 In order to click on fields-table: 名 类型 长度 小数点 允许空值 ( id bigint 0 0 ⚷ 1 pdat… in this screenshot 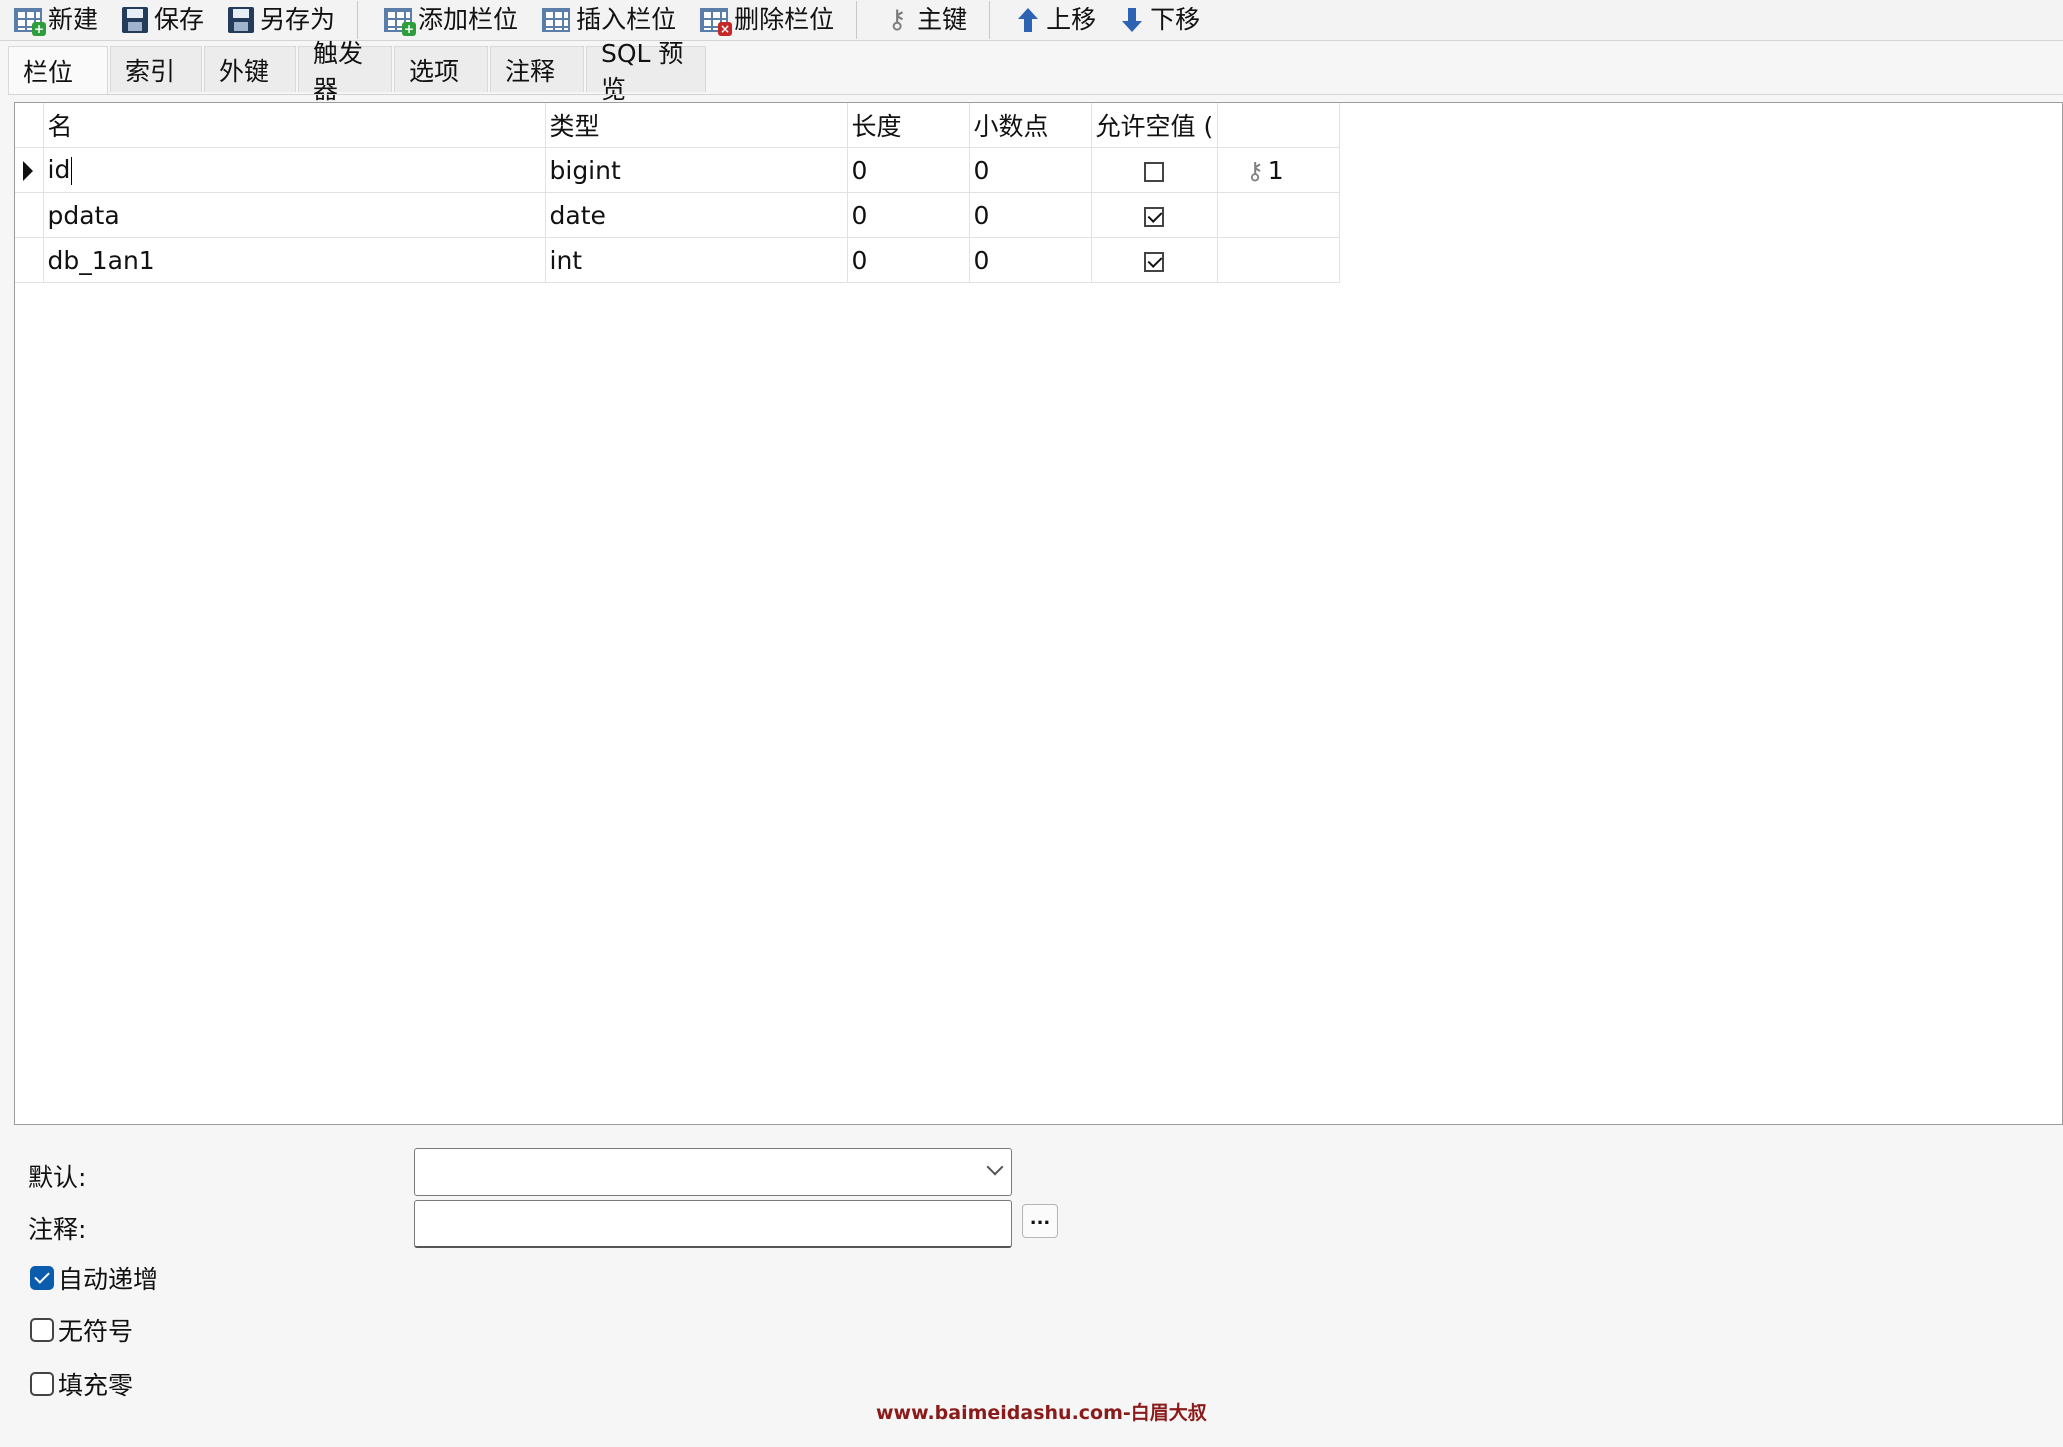, I will do `click(678, 193)`.